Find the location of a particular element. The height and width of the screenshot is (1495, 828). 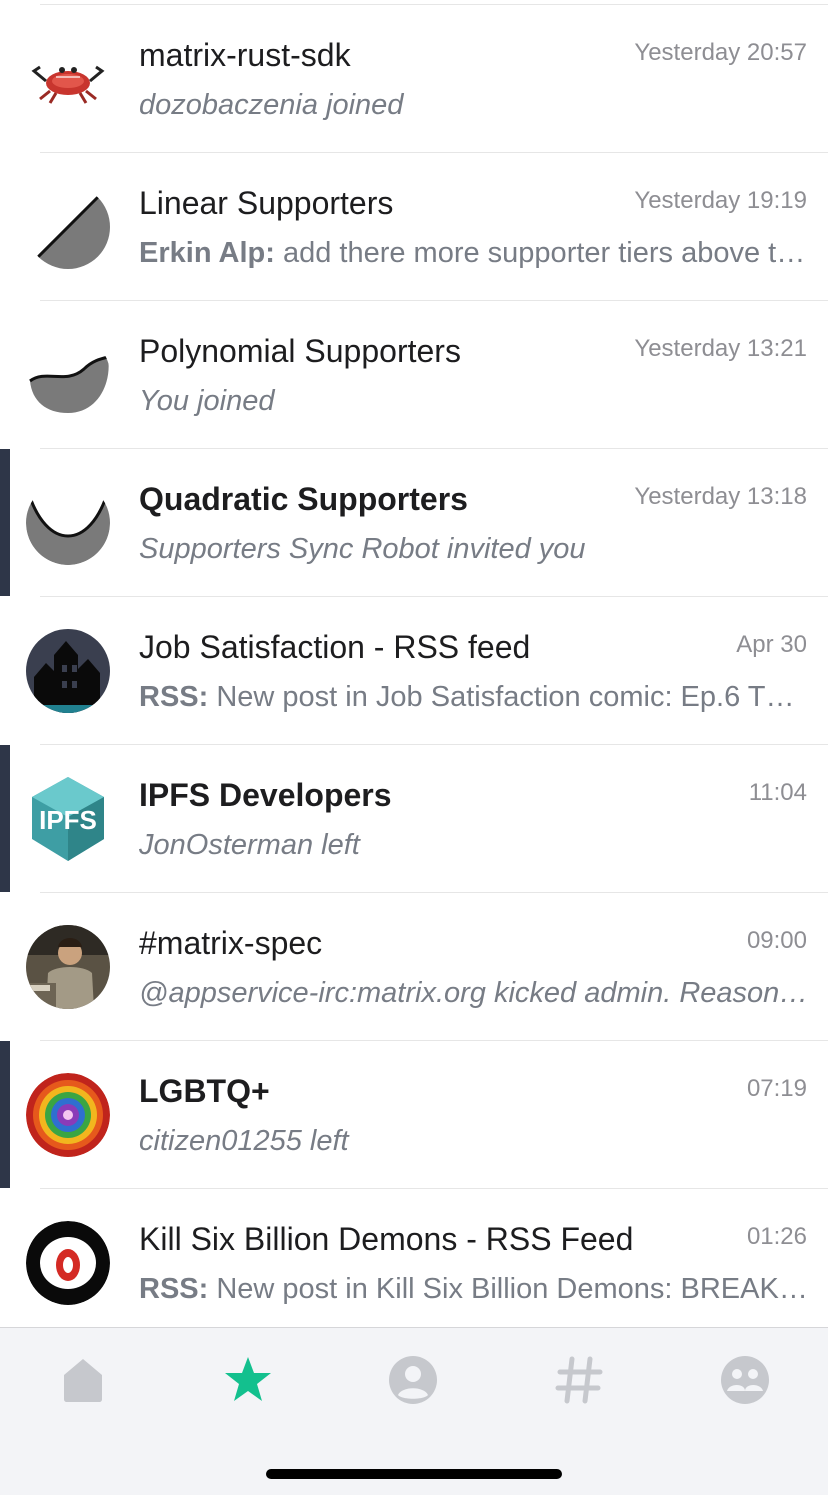

svg-text: IPFS is located at coordinates (68, 820).